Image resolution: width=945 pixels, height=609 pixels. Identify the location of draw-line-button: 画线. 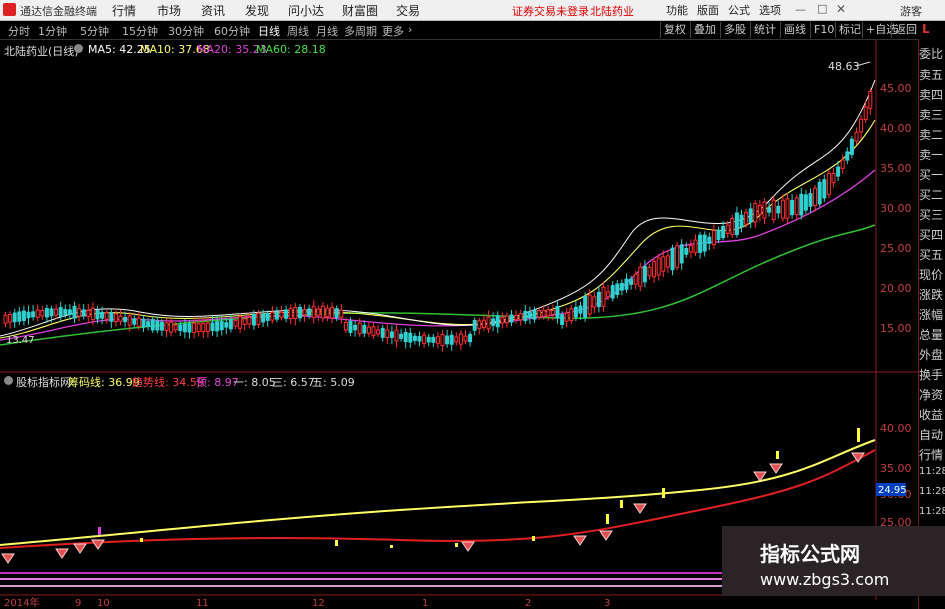
(794, 30).